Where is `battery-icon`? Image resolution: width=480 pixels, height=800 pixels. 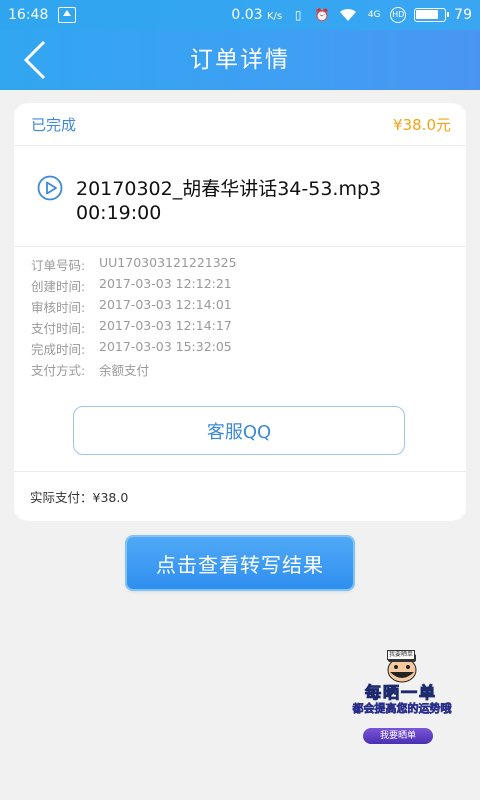 battery-icon is located at coordinates (432, 15).